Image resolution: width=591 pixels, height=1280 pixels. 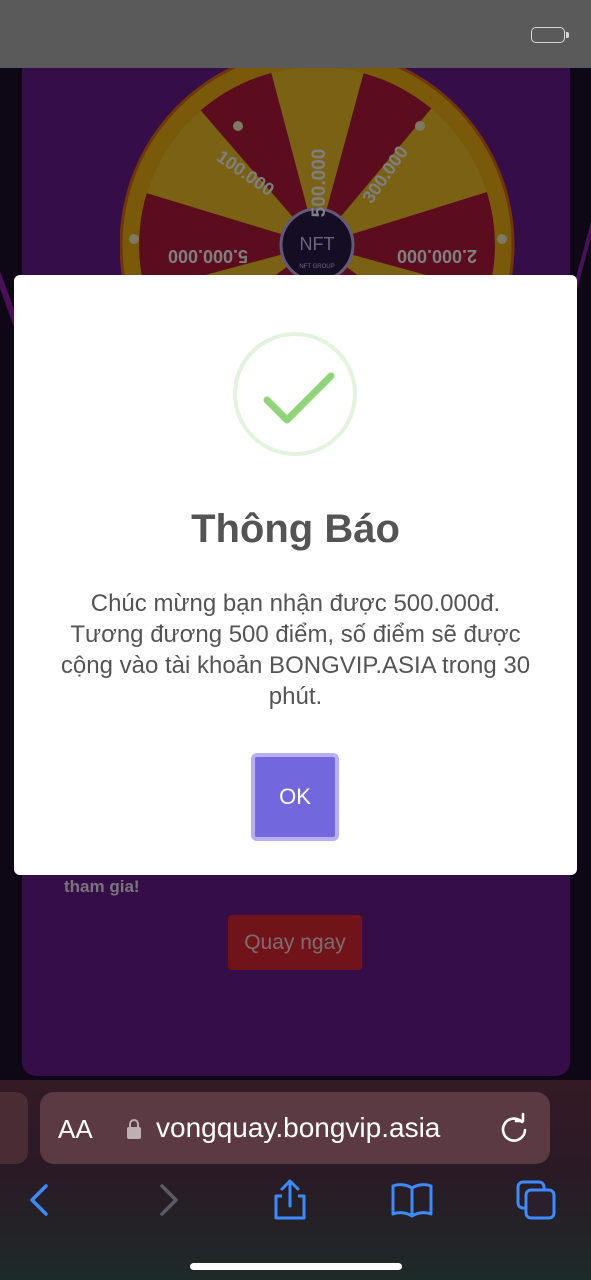 I want to click on address-bar: AA vongquay.bongvip.asia, so click(x=295, y=1128).